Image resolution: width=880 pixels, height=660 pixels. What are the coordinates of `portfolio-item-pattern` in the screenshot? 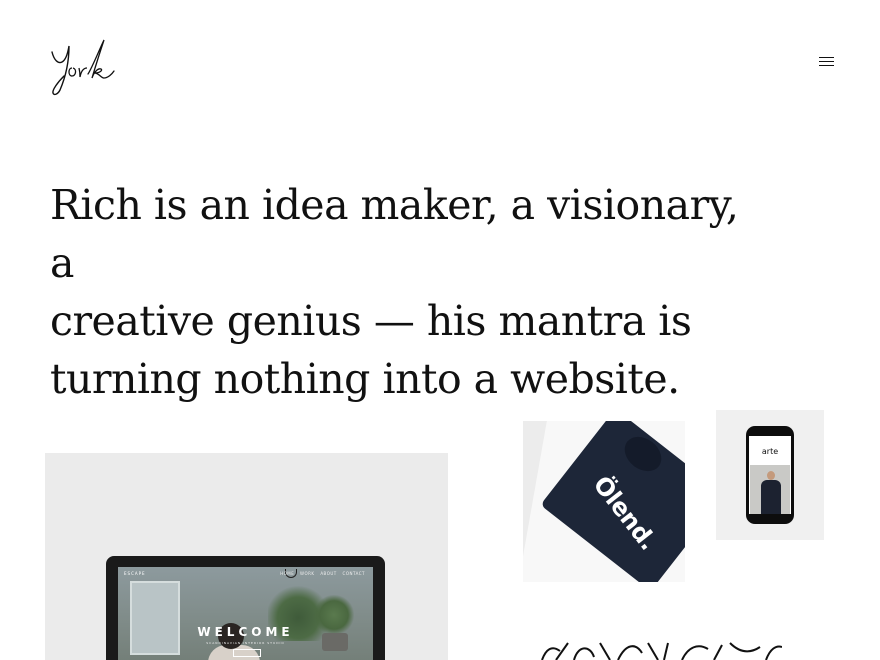 It's located at (660, 650).